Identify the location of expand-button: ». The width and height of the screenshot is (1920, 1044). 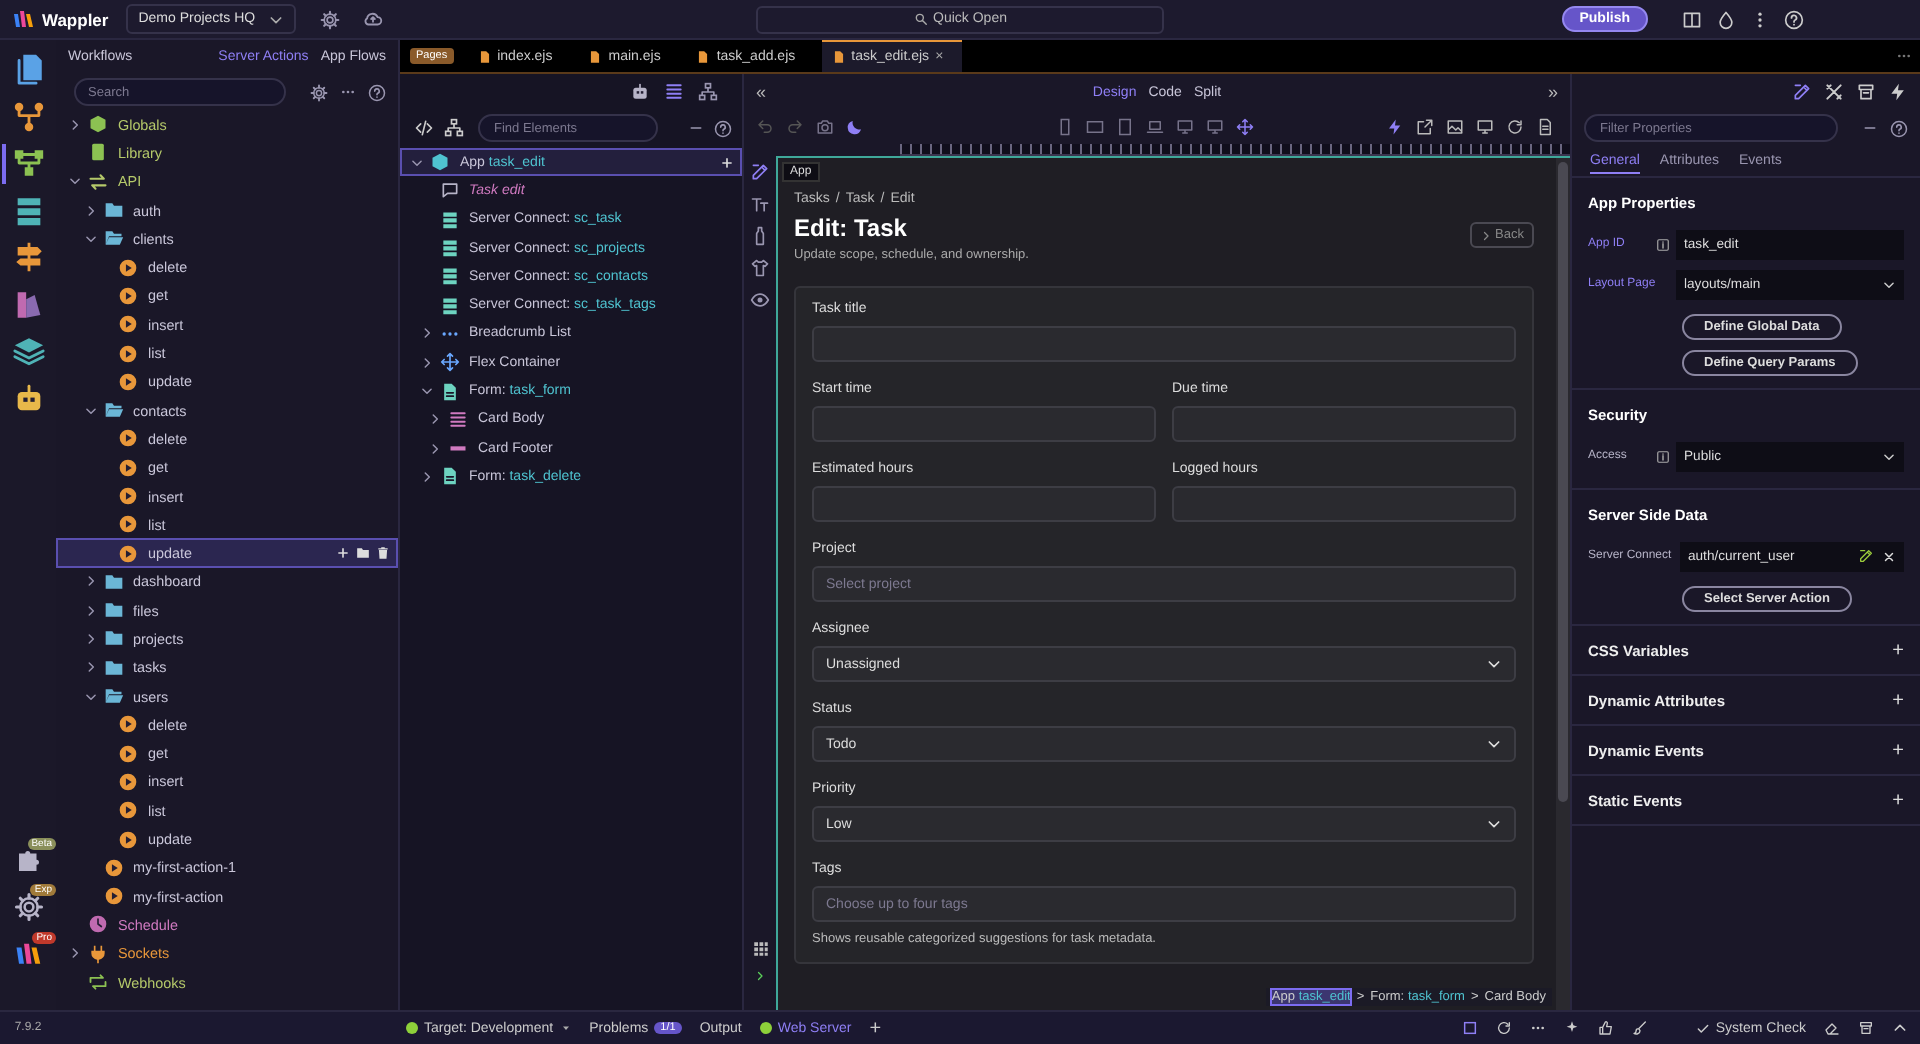
(1552, 92).